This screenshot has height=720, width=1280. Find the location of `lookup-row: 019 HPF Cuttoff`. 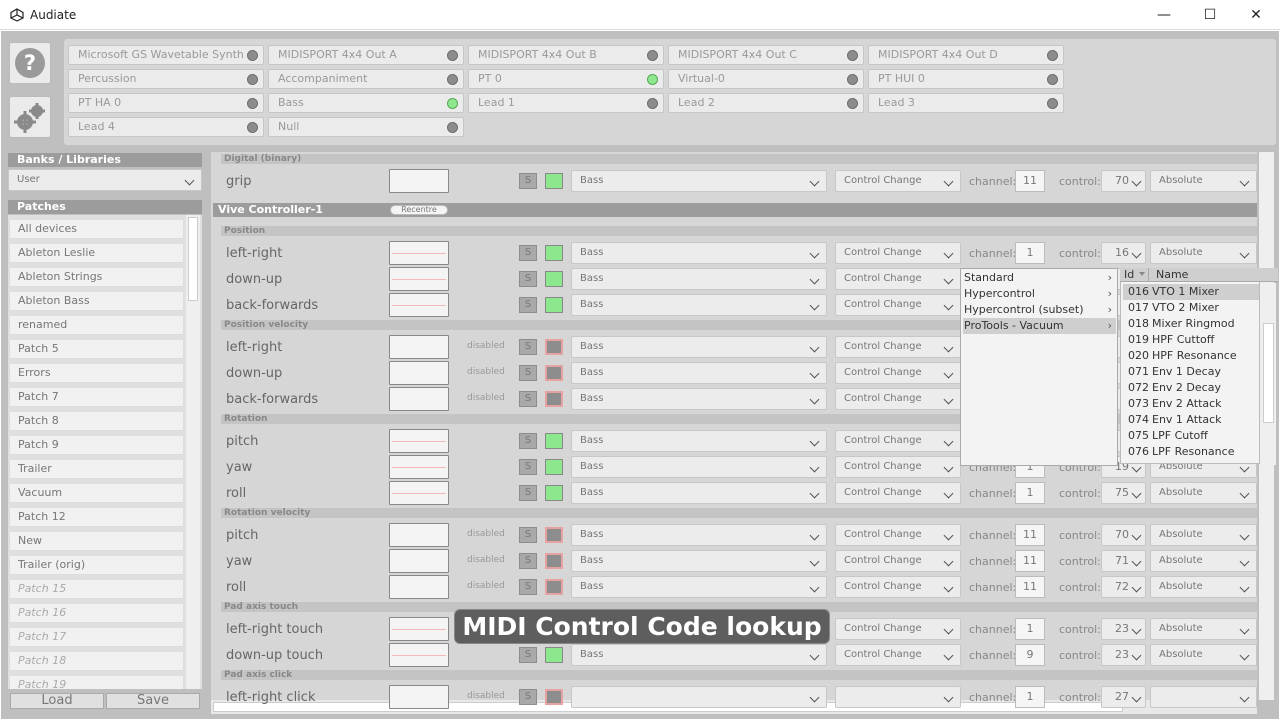

lookup-row: 019 HPF Cuttoff is located at coordinates (1191, 340).